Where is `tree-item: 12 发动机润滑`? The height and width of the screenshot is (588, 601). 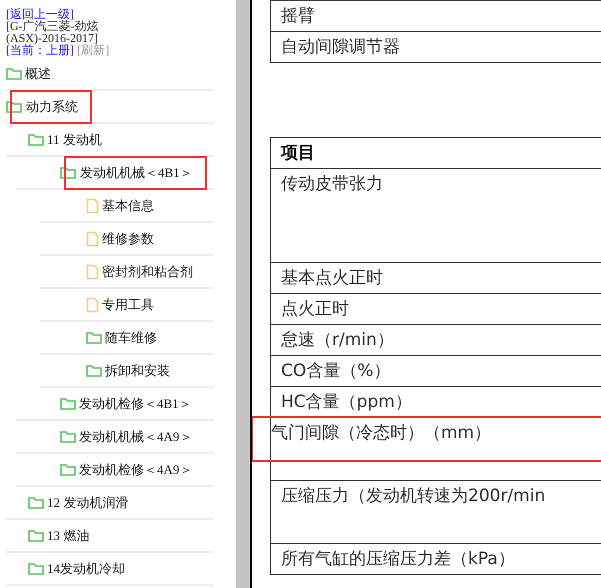 tree-item: 12 发动机润滑 is located at coordinates (87, 503).